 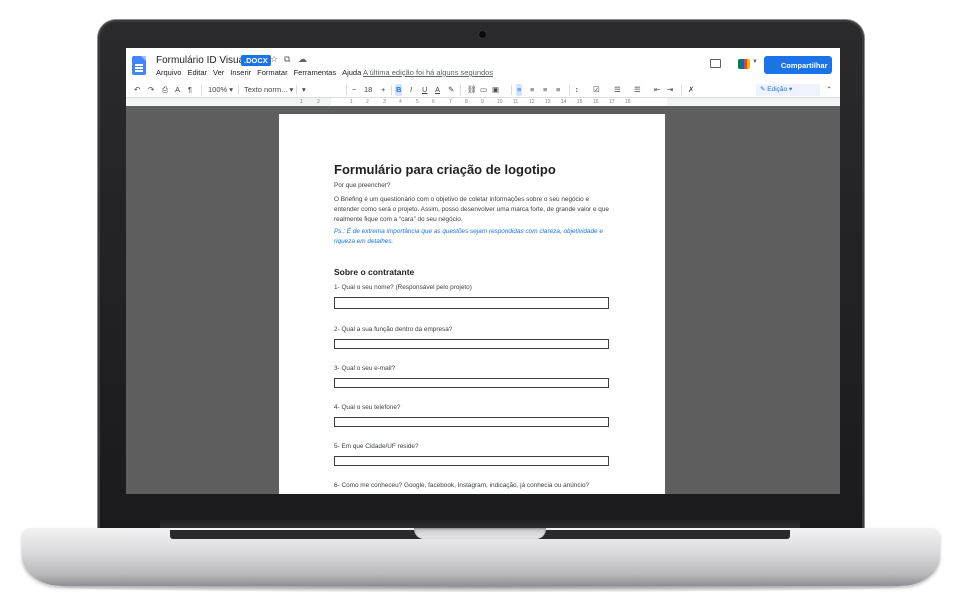 I want to click on numbered-list-icon: ☰, so click(x=637, y=90).